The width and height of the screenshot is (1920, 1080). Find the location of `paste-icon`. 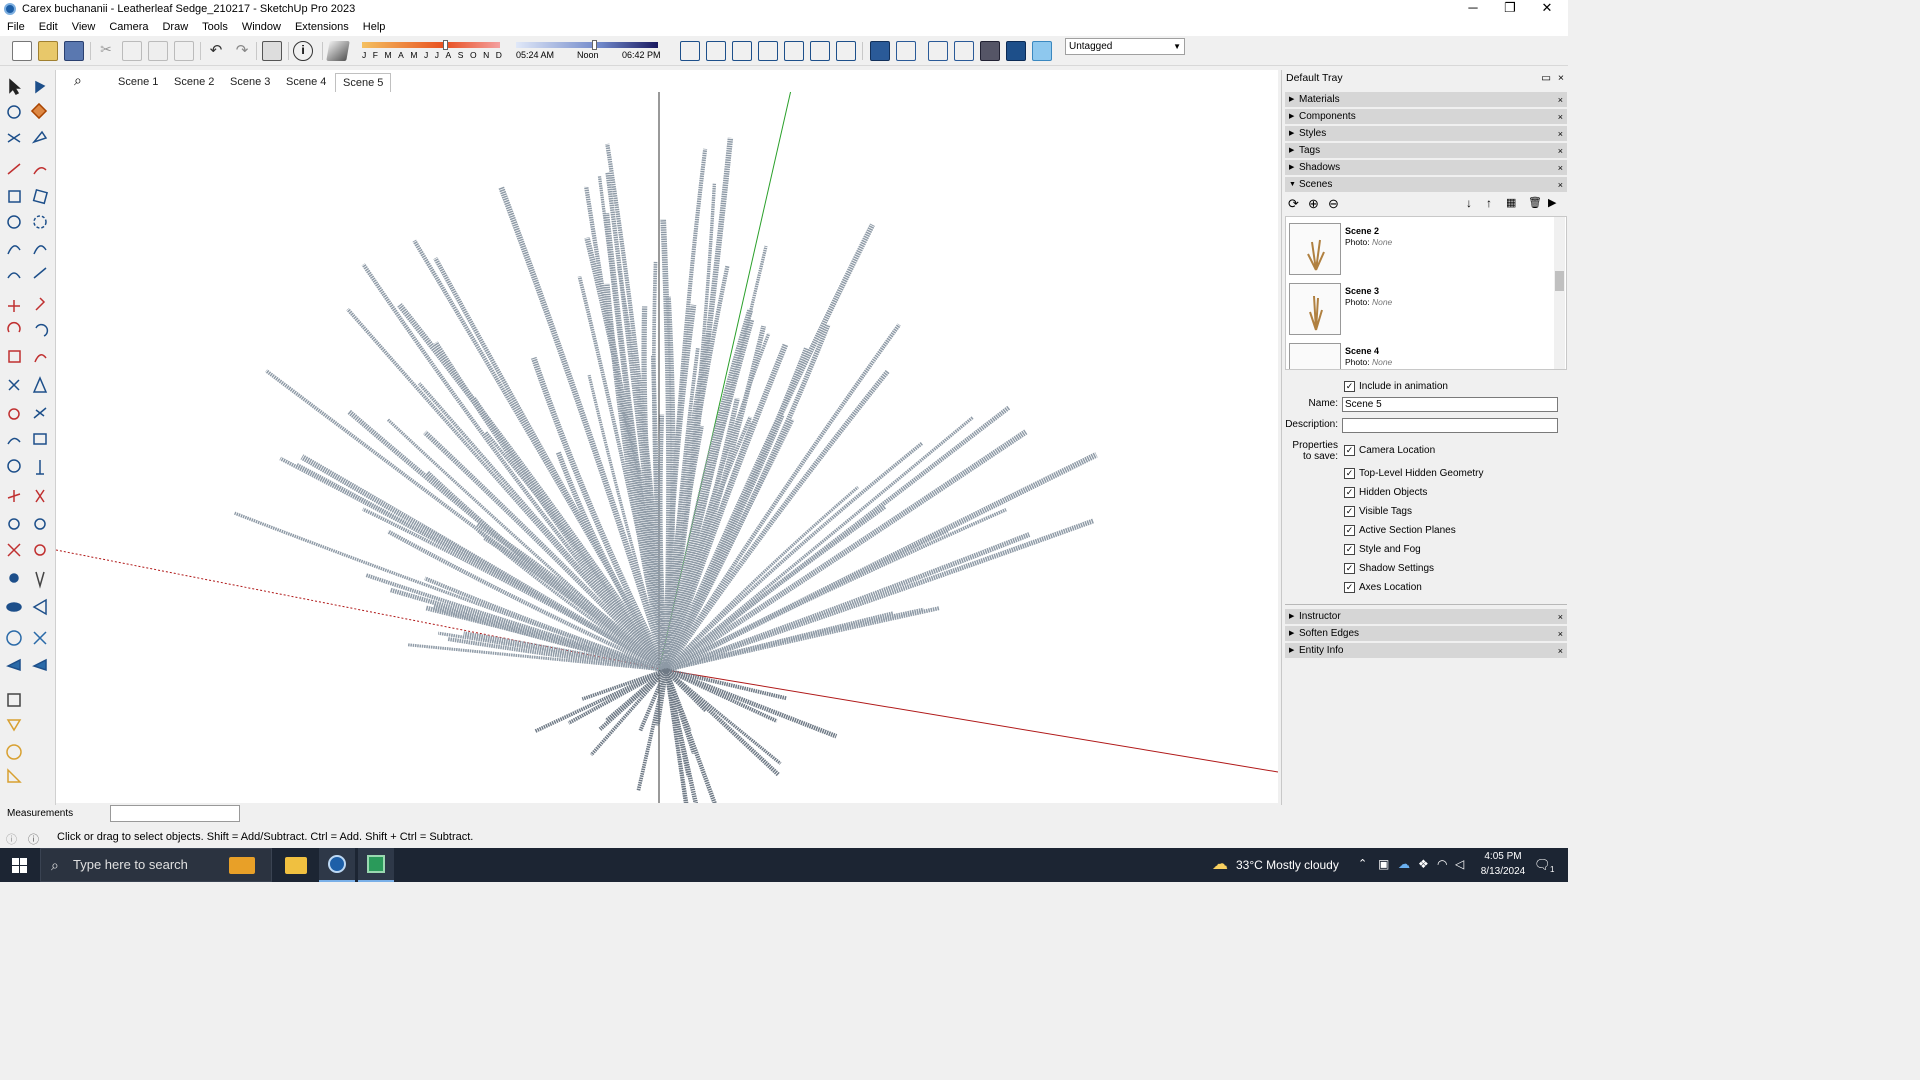

paste-icon is located at coordinates (158, 51).